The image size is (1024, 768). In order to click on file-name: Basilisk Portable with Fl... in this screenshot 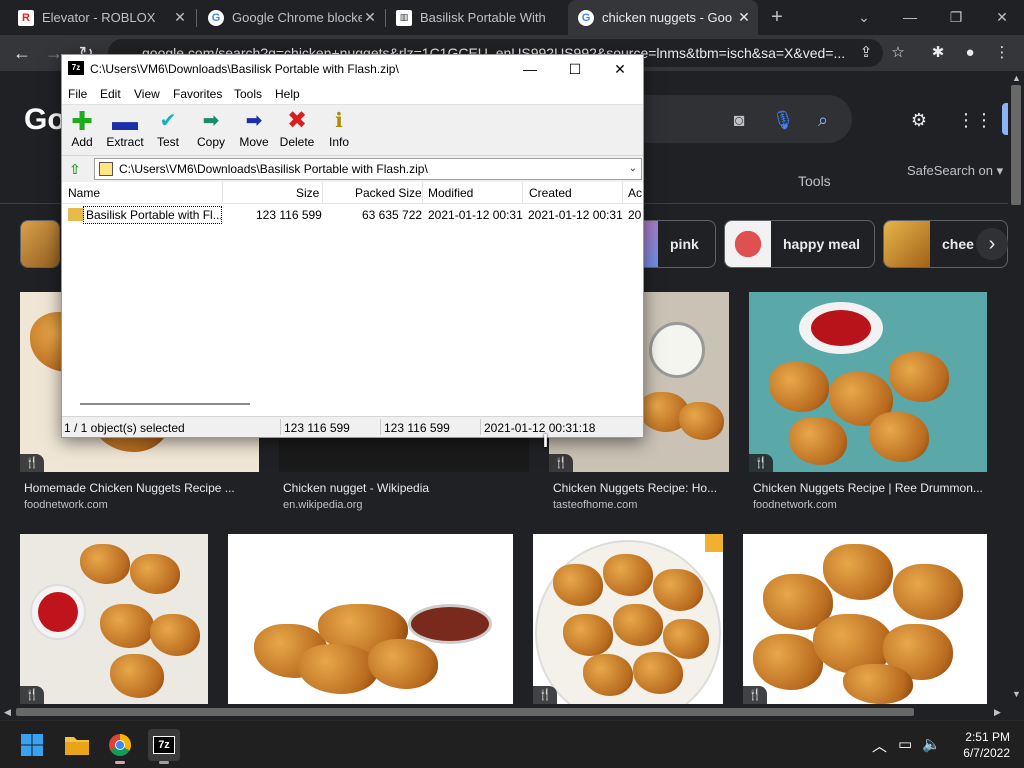, I will do `click(152, 215)`.